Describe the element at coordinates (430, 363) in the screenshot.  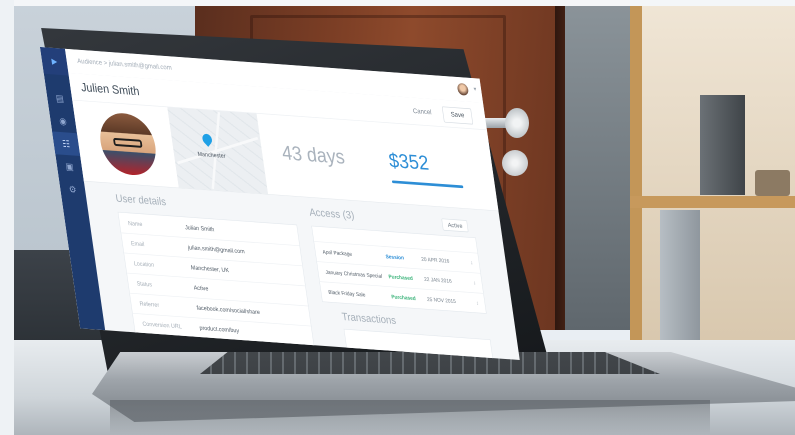
I see `laptop-keyboard` at that location.